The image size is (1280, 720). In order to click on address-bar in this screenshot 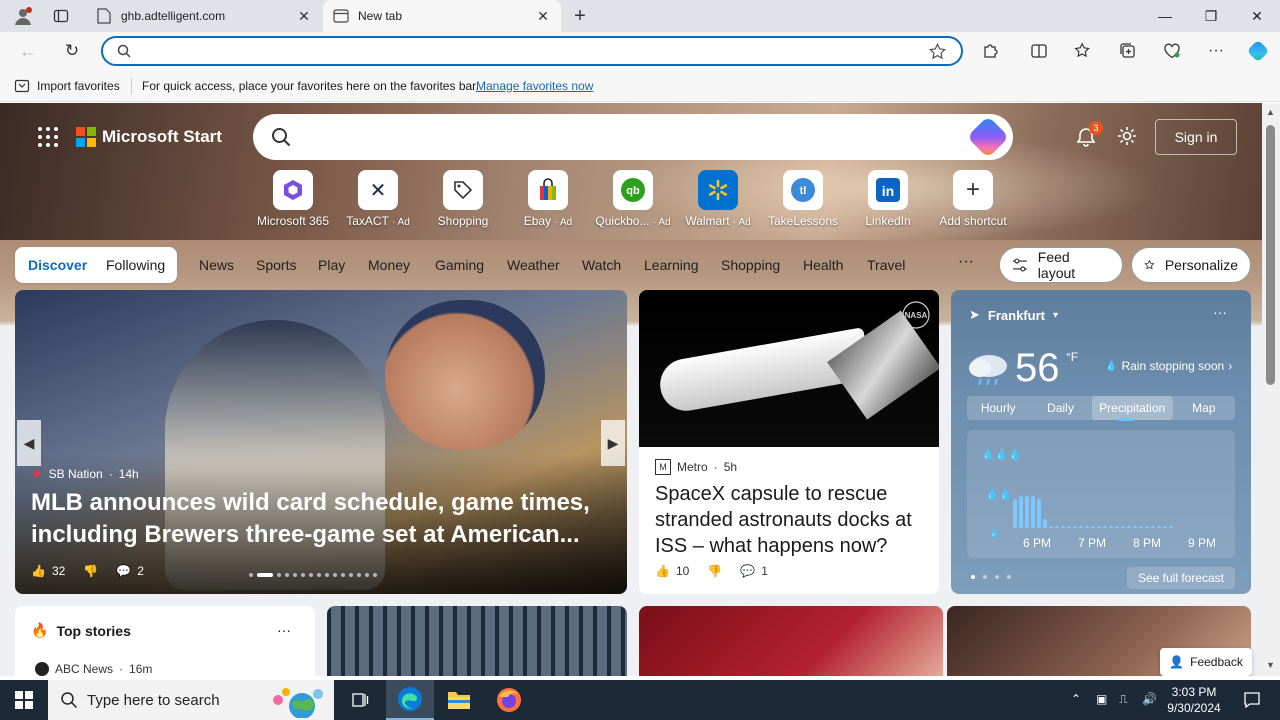, I will do `click(532, 51)`.